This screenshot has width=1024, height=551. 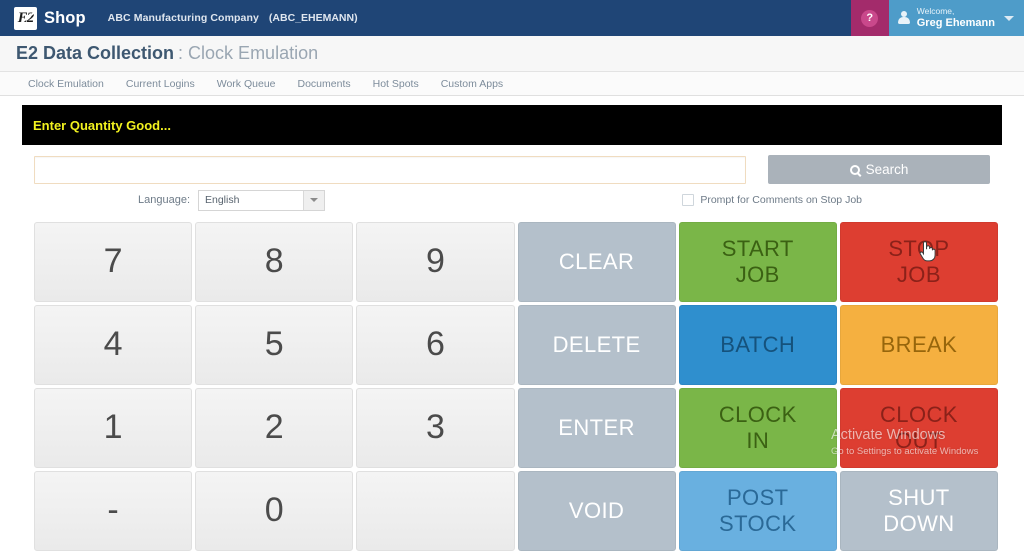 What do you see at coordinates (688, 200) in the screenshot?
I see `prompt-comments-checkbox` at bounding box center [688, 200].